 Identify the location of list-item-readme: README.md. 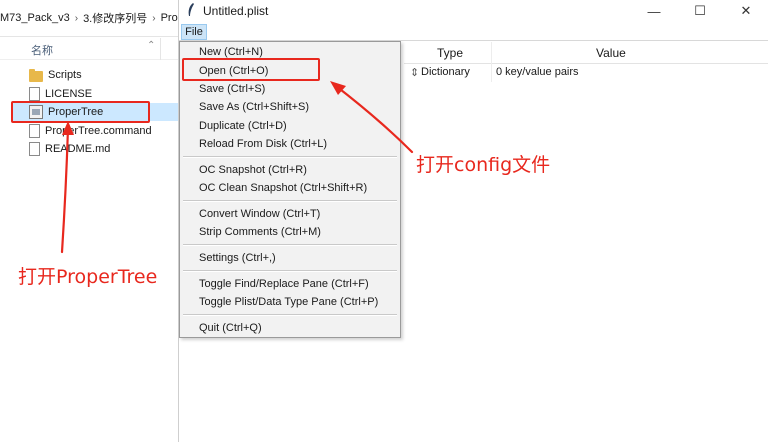
(104, 149).